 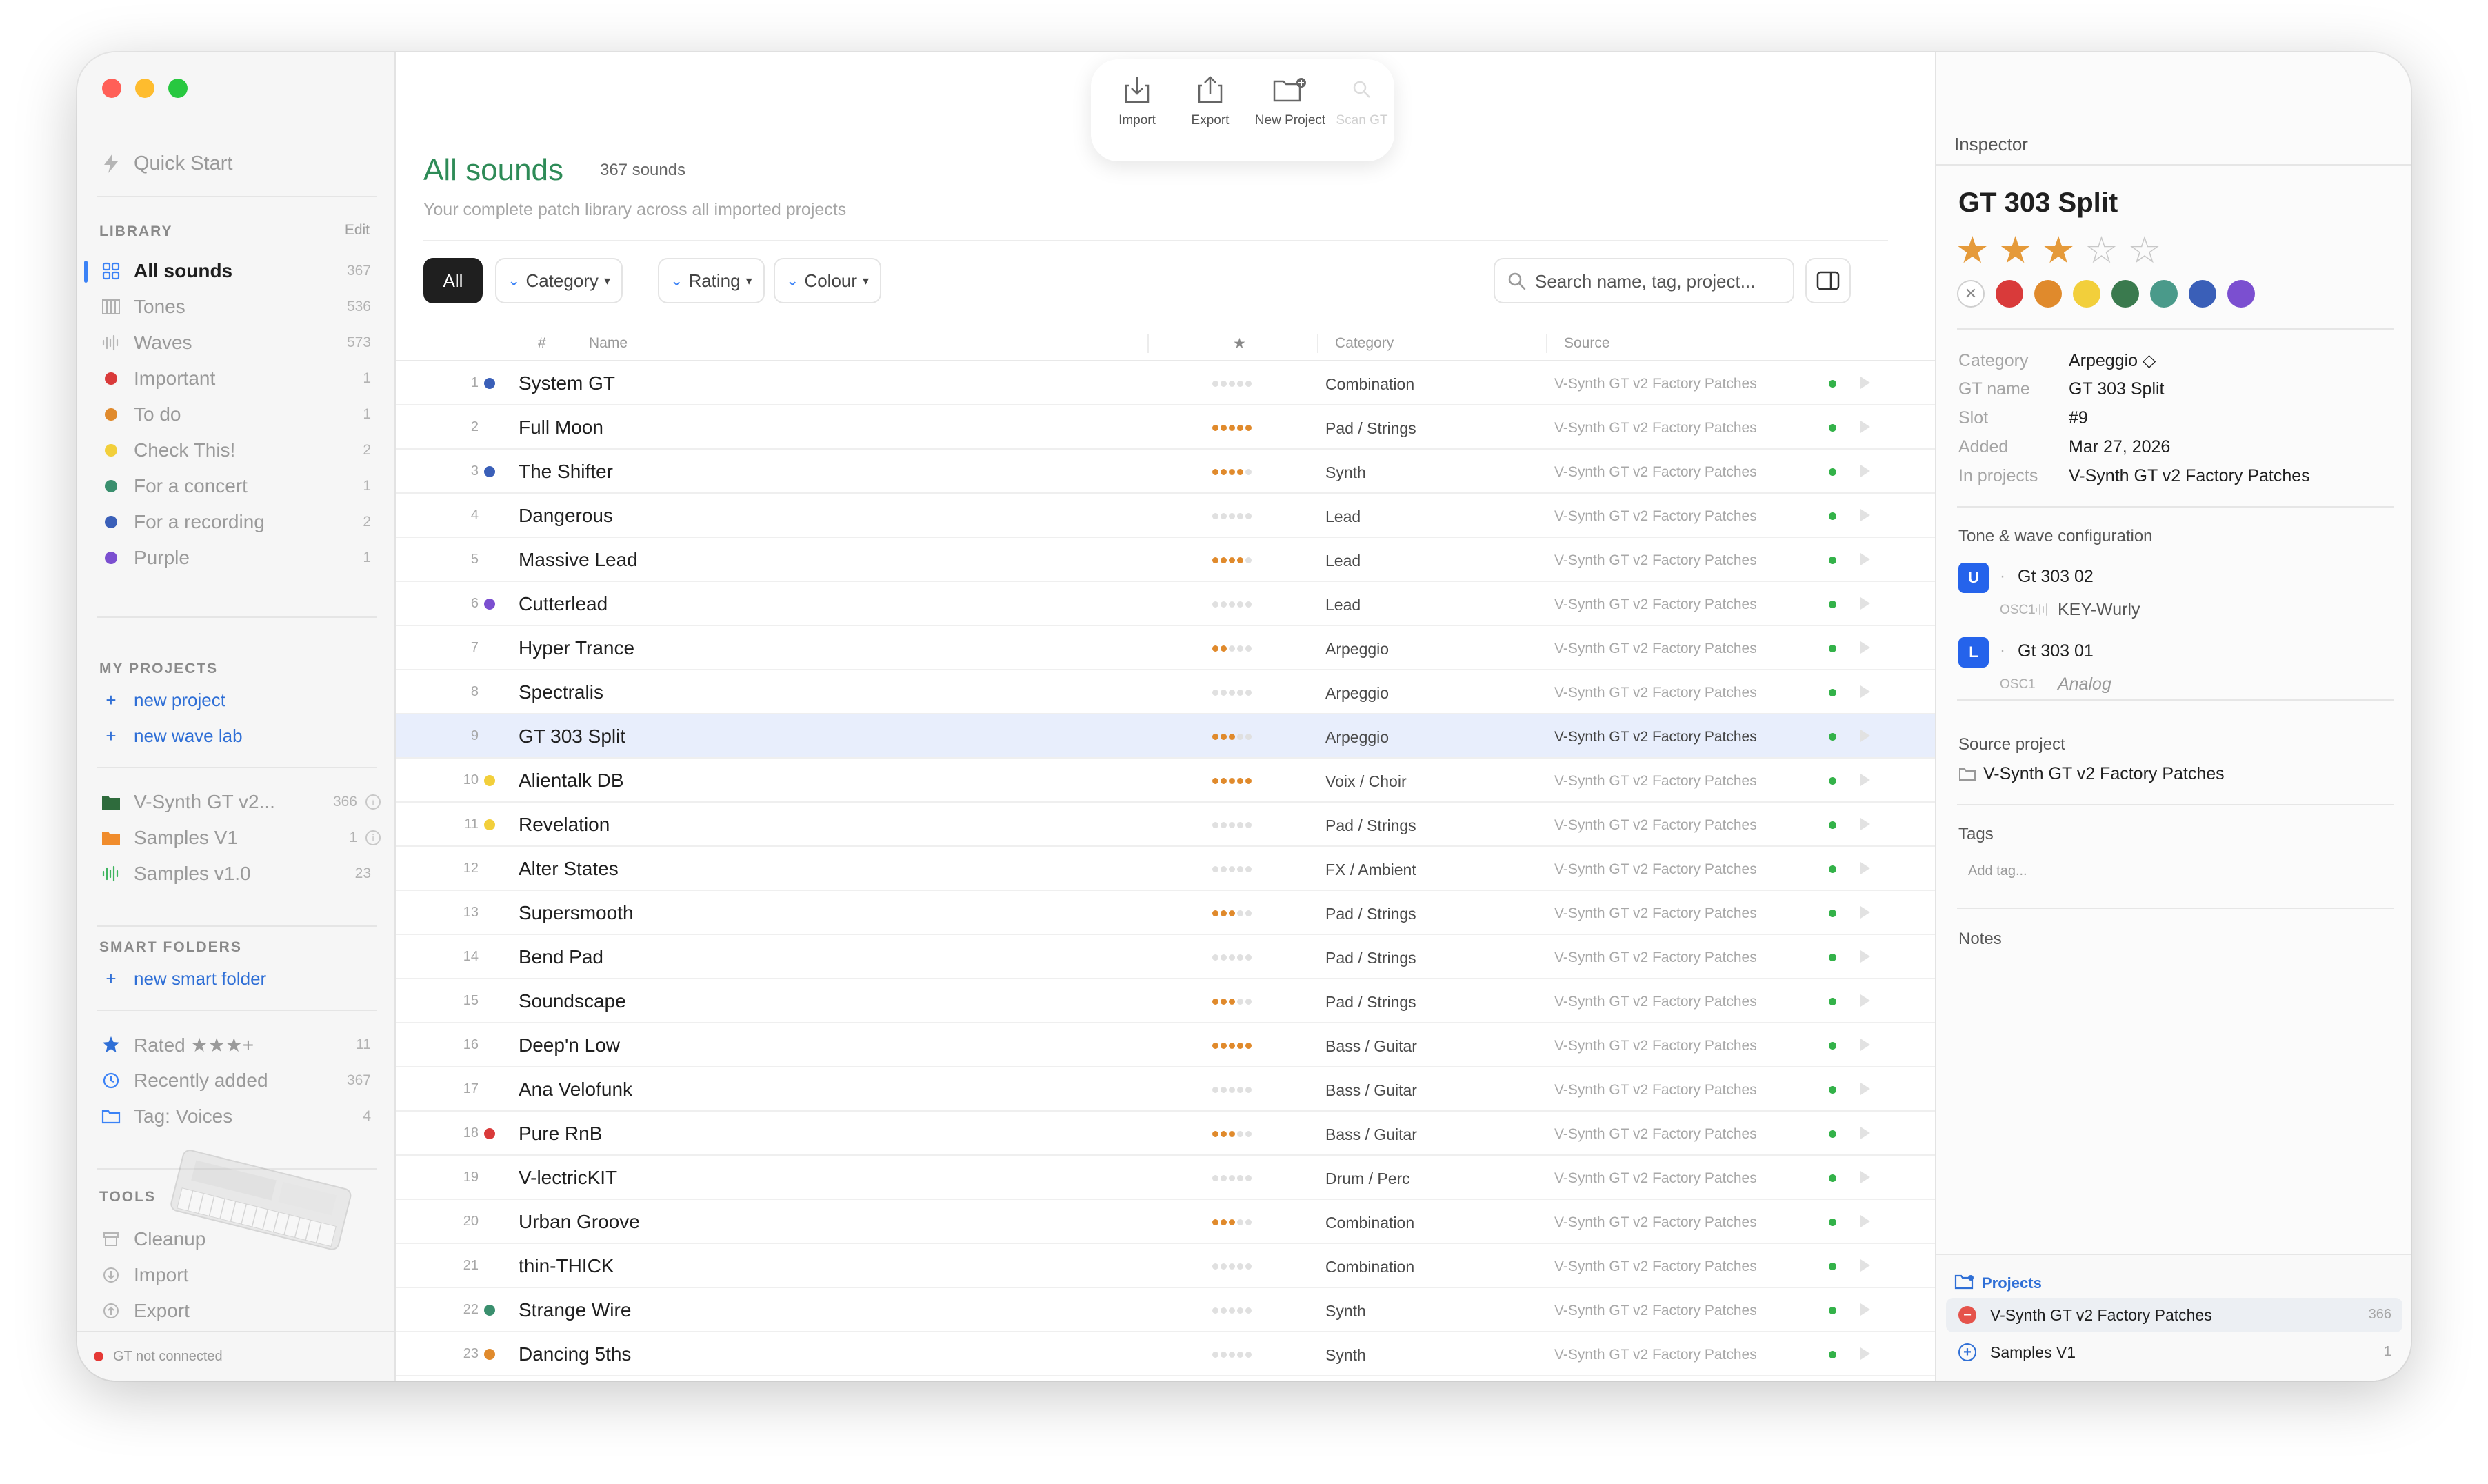 I want to click on field-value: Arpeggio ◇, so click(x=2112, y=361).